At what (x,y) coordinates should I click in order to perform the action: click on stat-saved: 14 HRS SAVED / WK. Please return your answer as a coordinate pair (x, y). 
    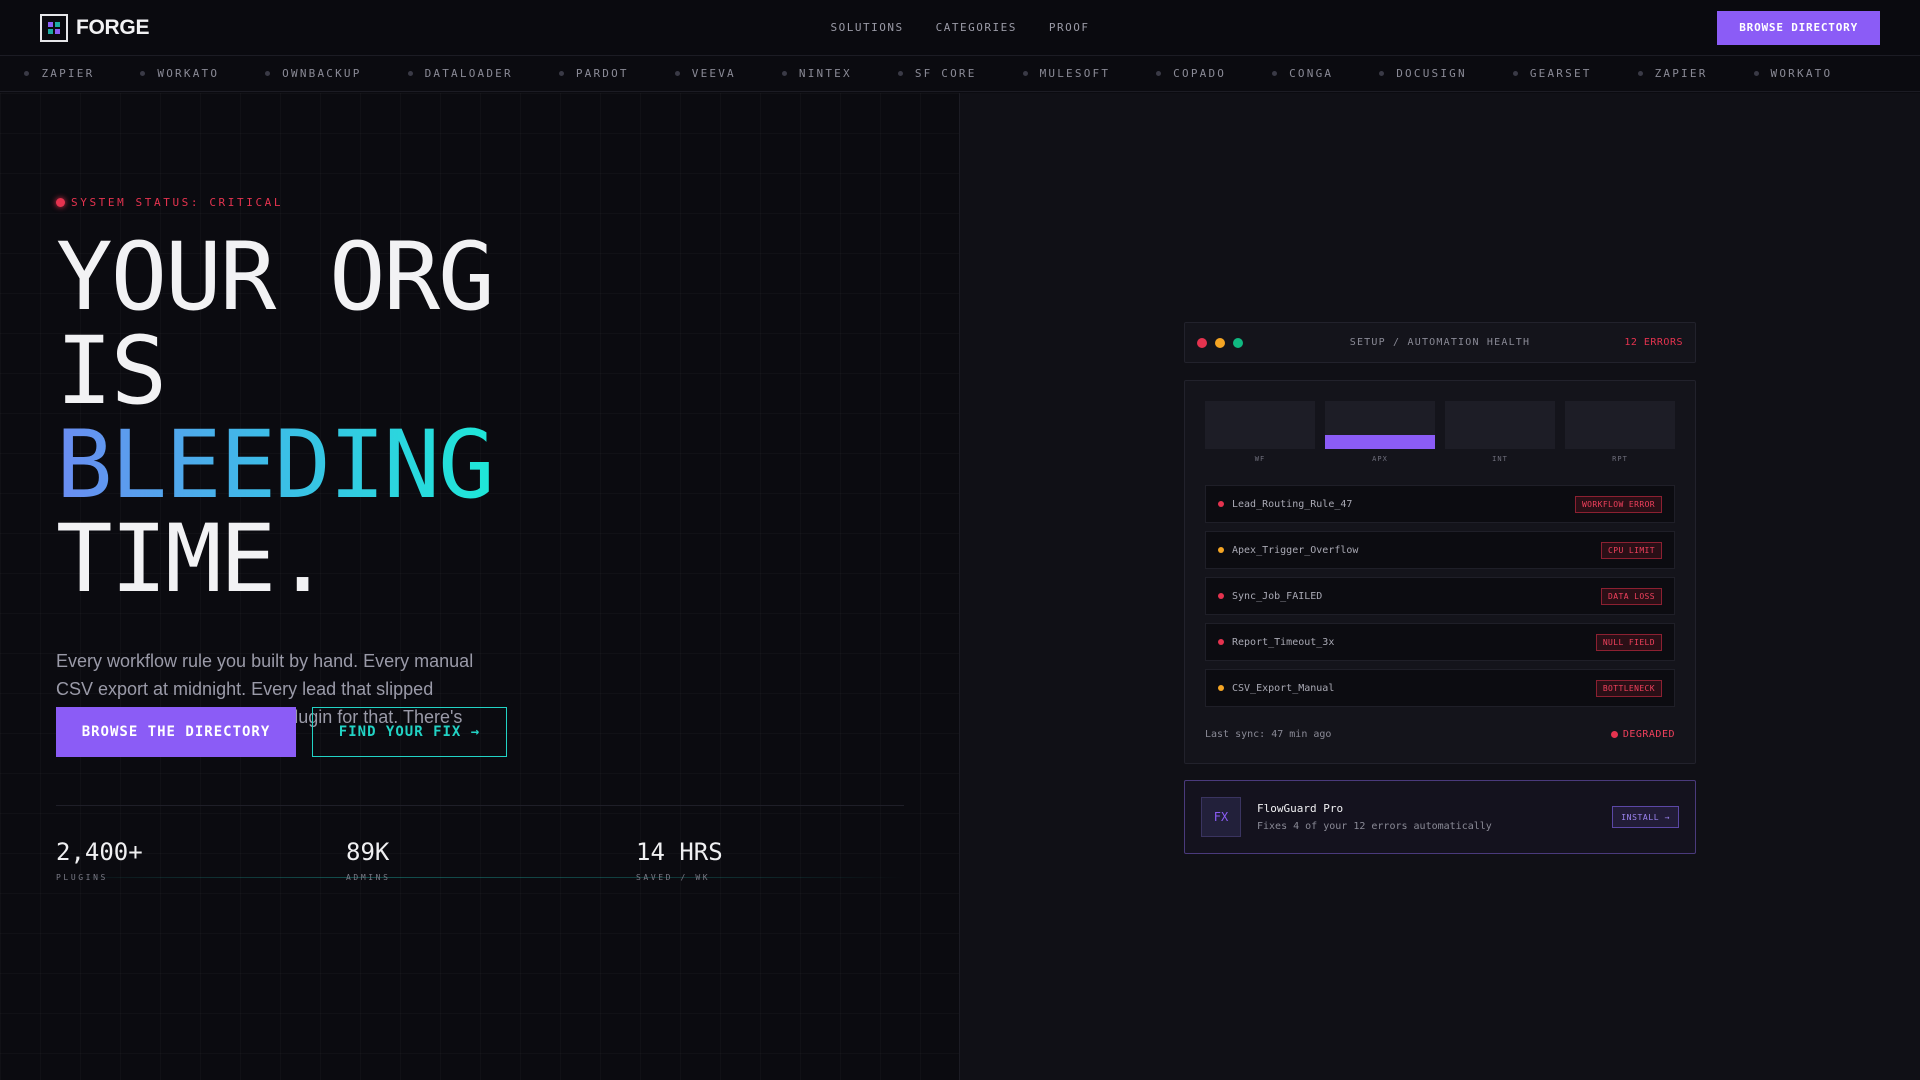
    Looking at the image, I should click on (679, 860).